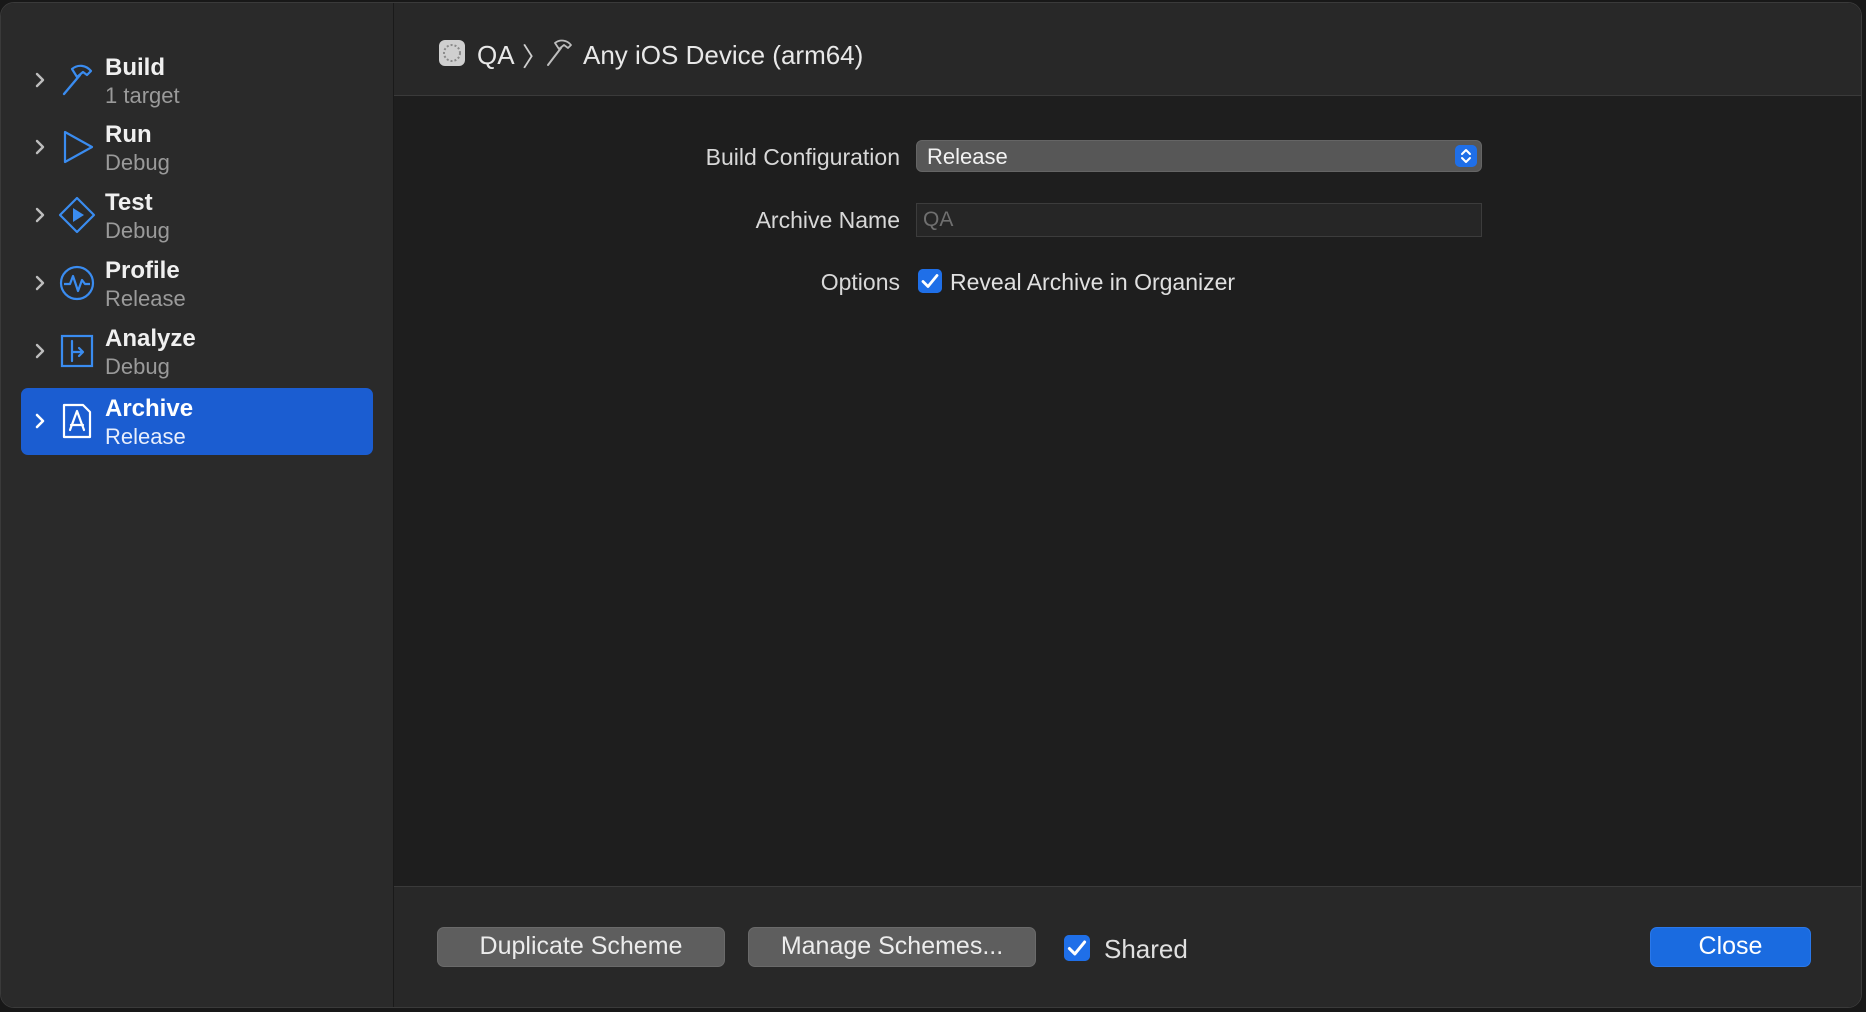  What do you see at coordinates (197, 421) in the screenshot?
I see `sidebar-item-archive: Archive Release` at bounding box center [197, 421].